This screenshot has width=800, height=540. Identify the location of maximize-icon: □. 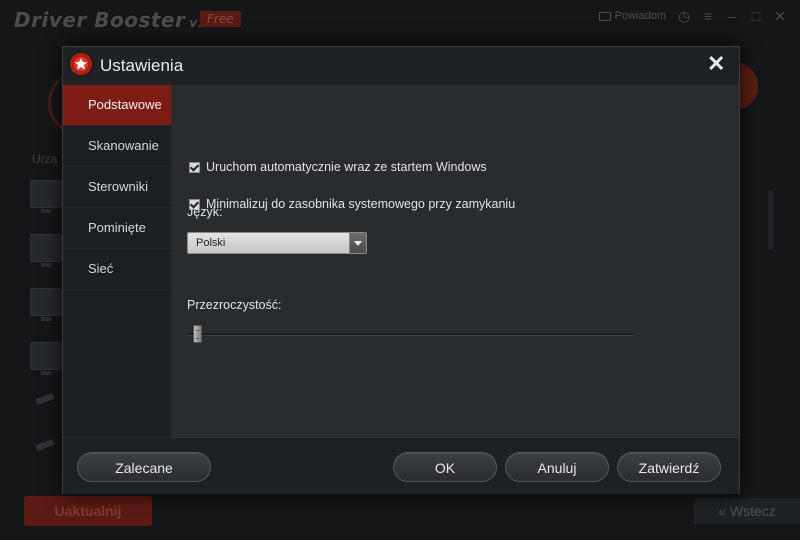
(756, 16).